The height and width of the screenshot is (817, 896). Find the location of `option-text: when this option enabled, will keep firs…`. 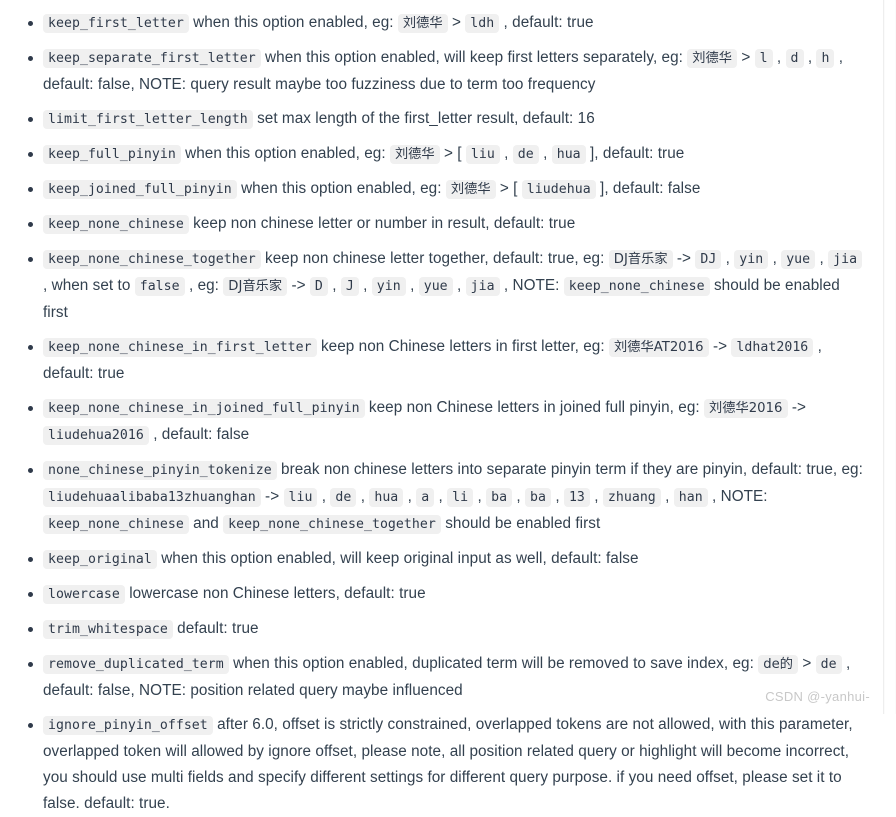

option-text: when this option enabled, will keep firs… is located at coordinates (474, 57).